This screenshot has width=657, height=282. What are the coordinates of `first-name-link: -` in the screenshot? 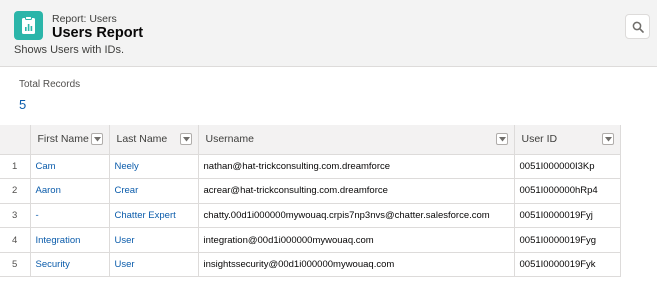 It's located at (37, 215).